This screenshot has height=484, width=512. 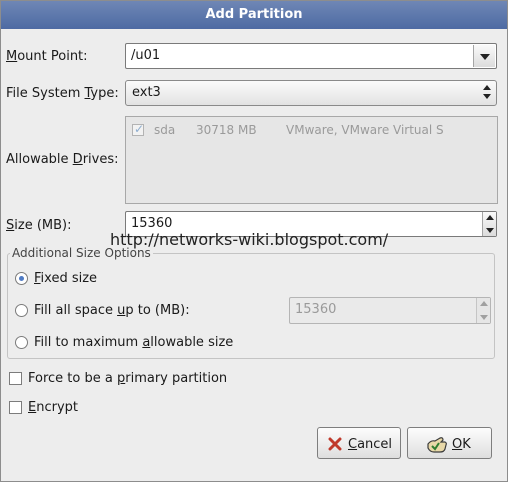 What do you see at coordinates (335, 444) in the screenshot?
I see `cancel-x-icon` at bounding box center [335, 444].